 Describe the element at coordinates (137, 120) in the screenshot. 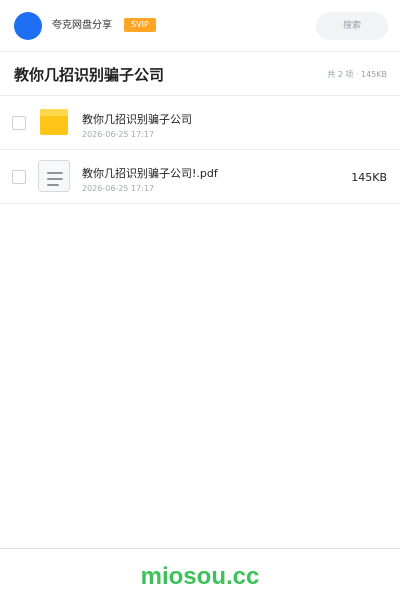

I see `file-name: 教你几招识别骗子公司` at that location.